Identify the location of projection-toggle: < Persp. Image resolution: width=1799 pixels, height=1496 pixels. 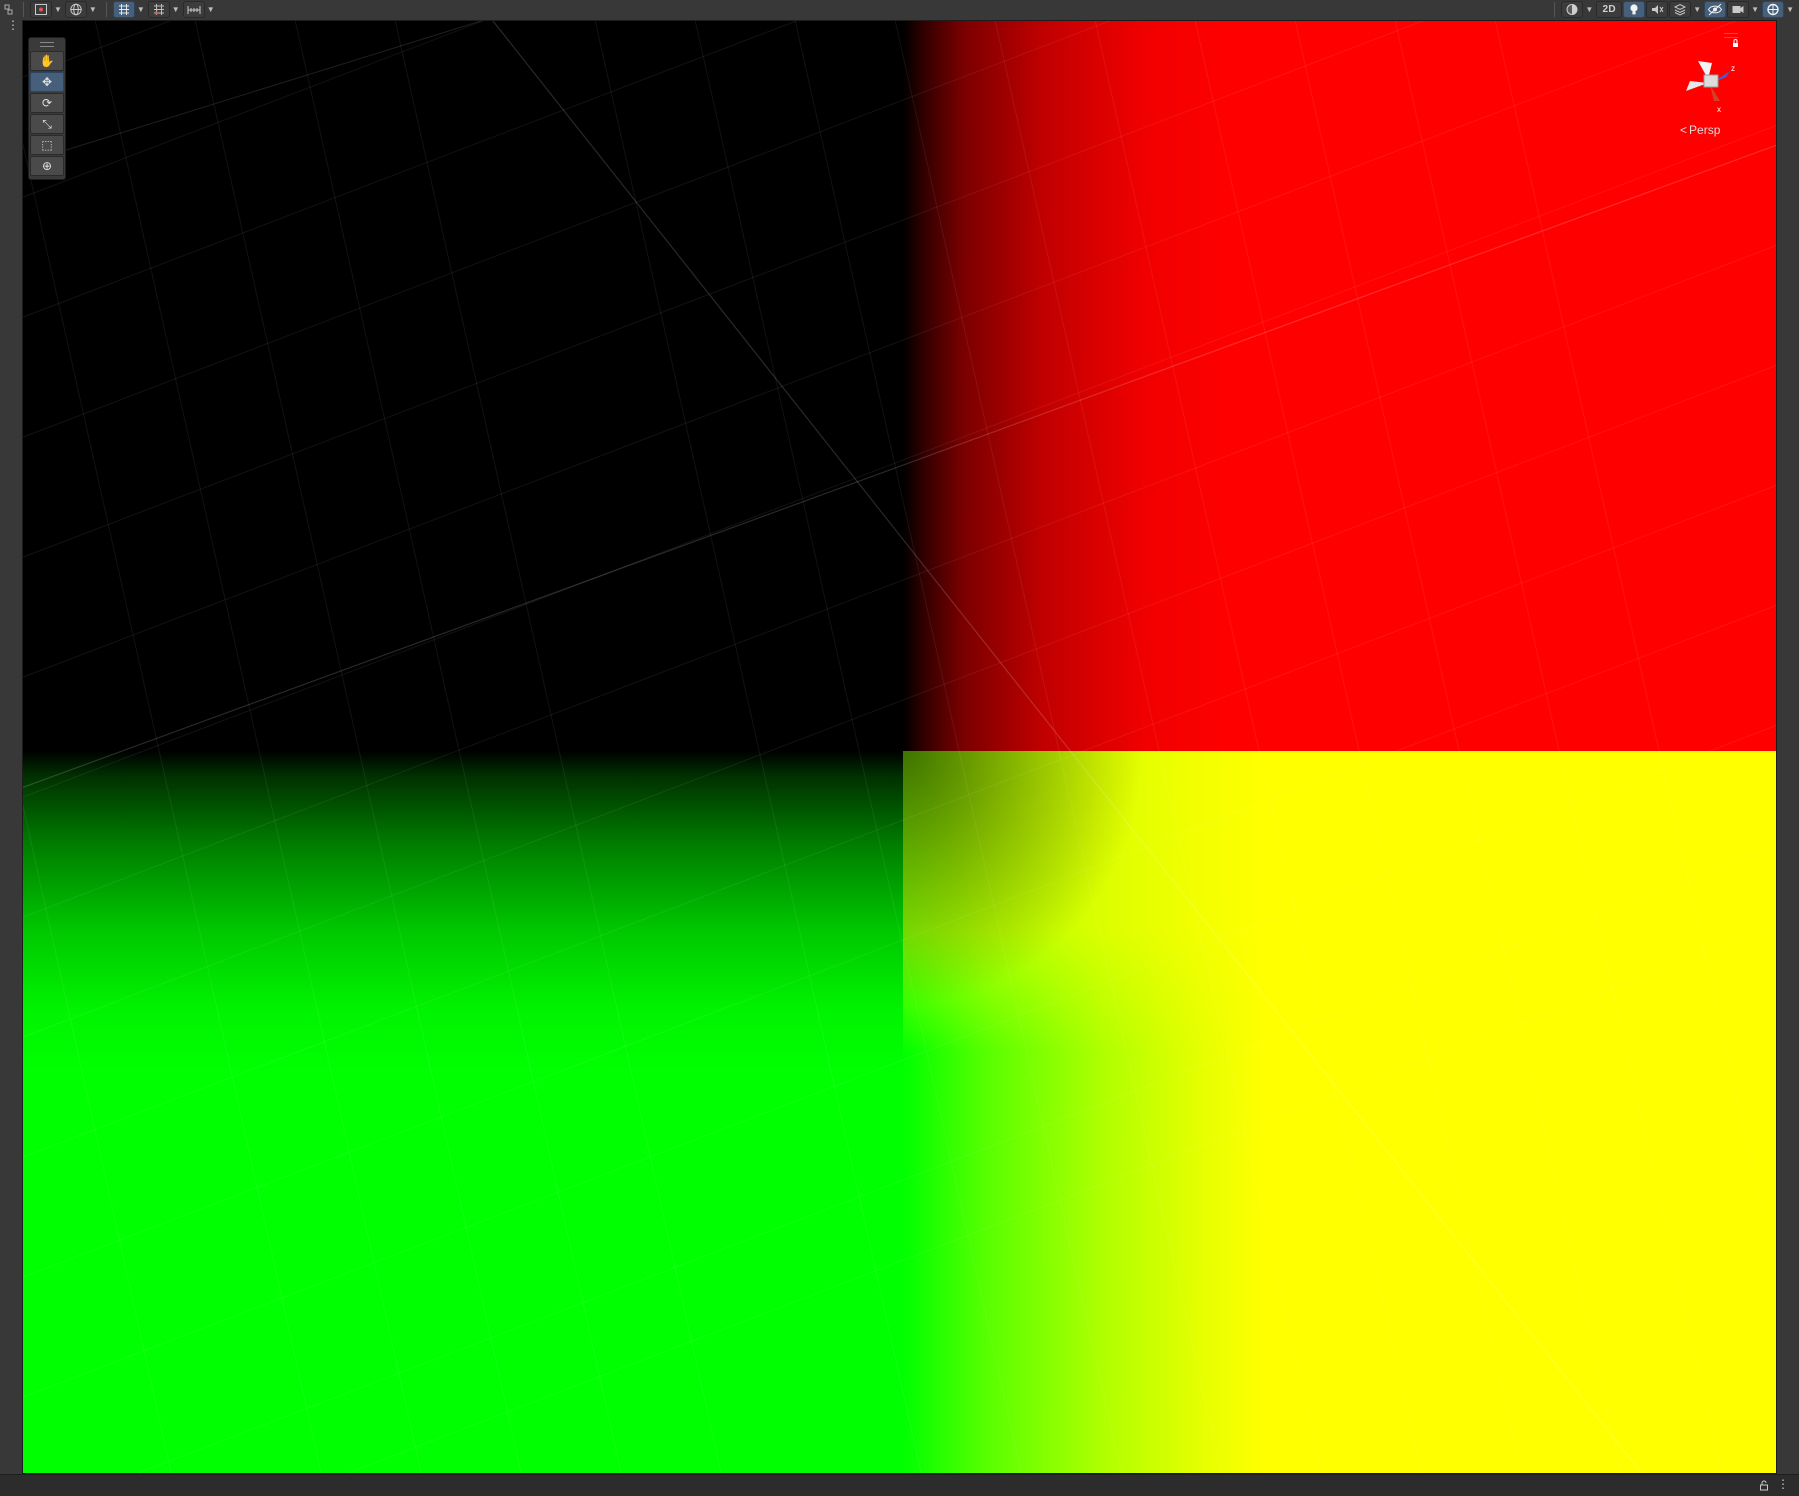
(1700, 130).